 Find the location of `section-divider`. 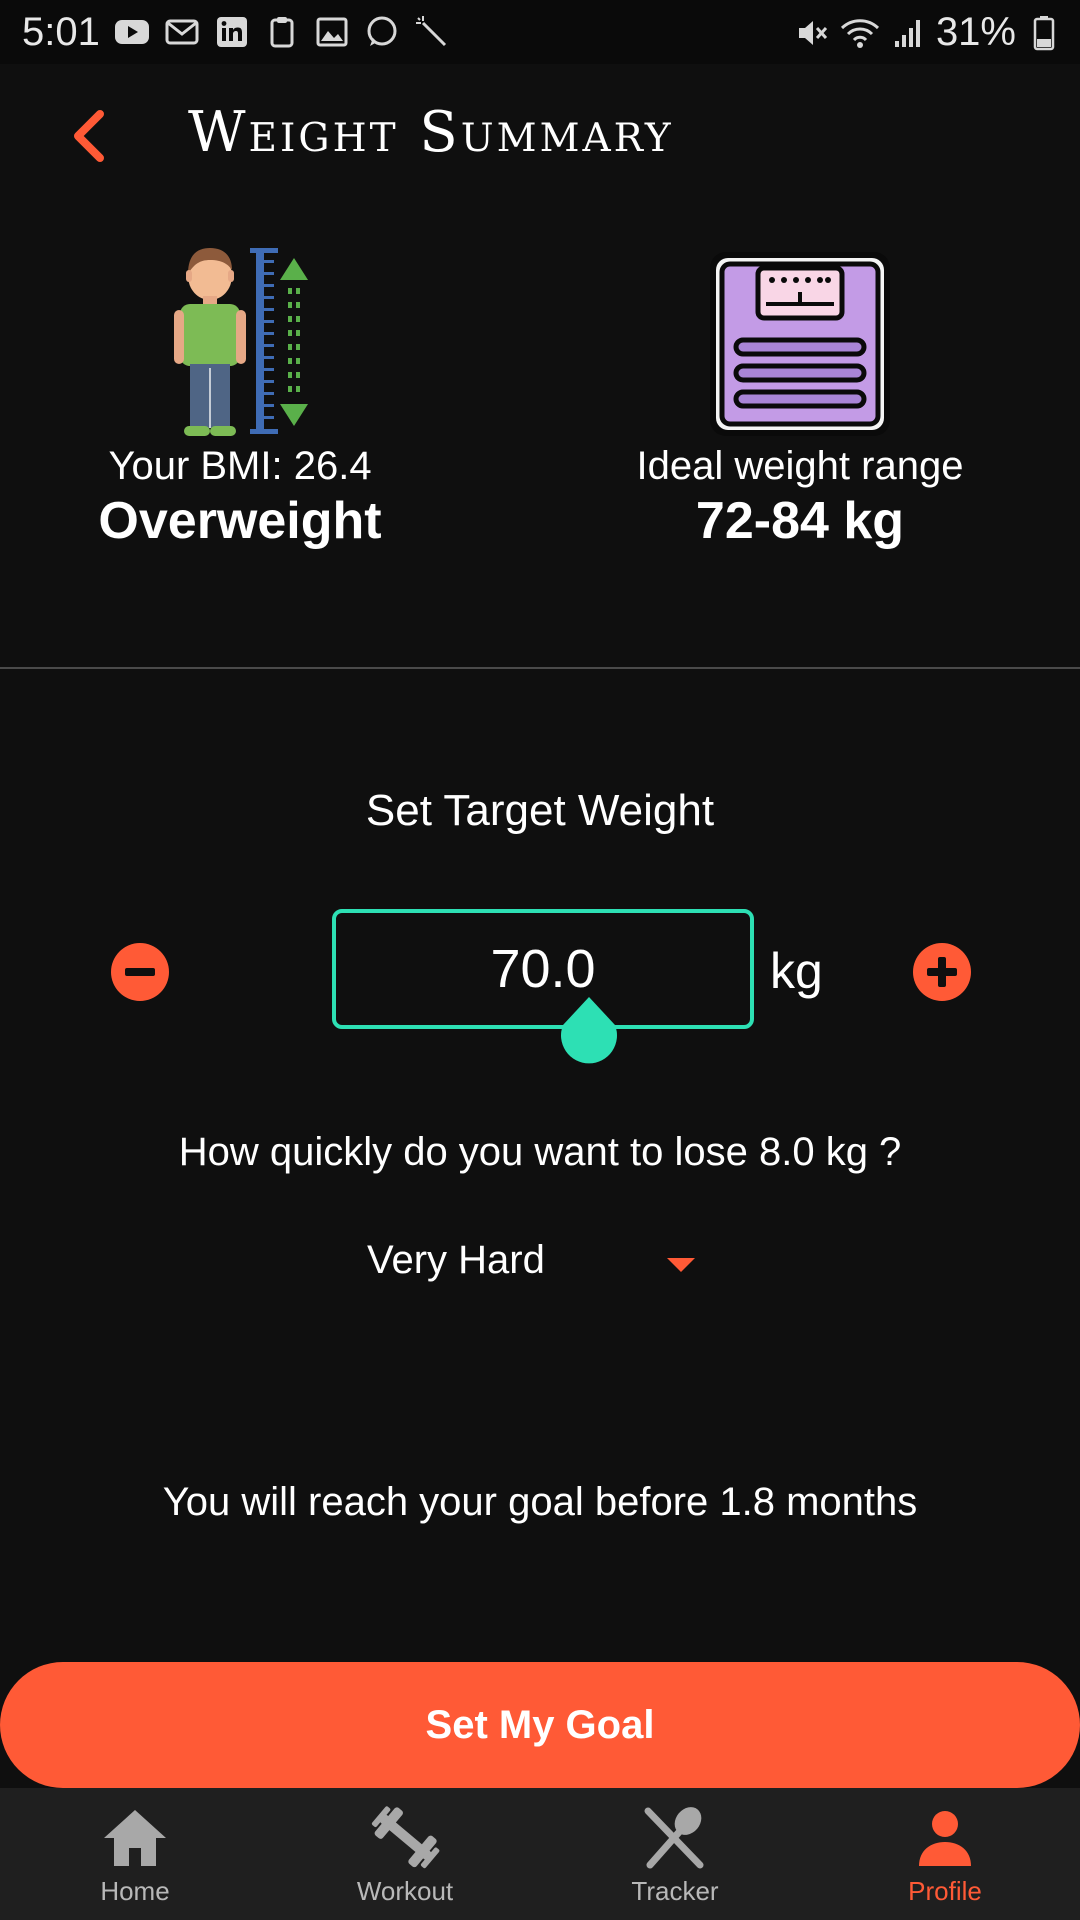

section-divider is located at coordinates (540, 668).